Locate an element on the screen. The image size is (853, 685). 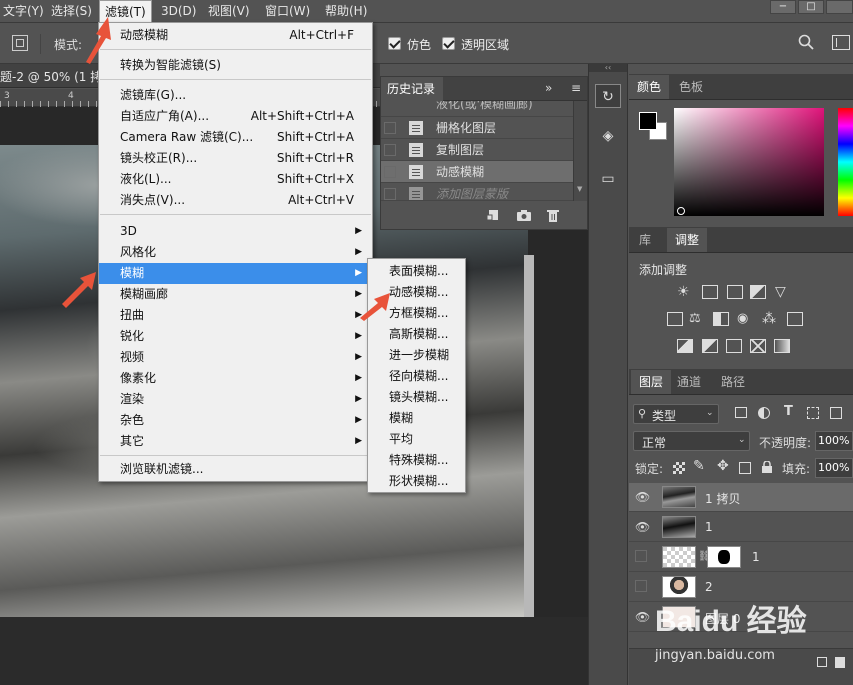
menu-item-vanishing-point: 消失点(V)... Alt+Ctrl+V is located at coordinates (235, 200).